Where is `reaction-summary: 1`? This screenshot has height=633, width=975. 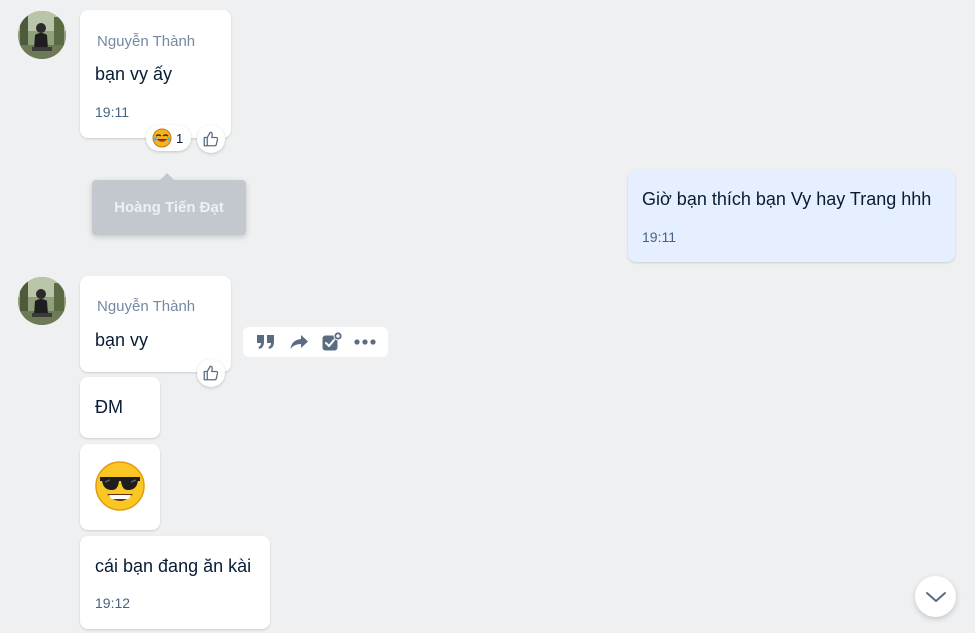 reaction-summary: 1 is located at coordinates (168, 138).